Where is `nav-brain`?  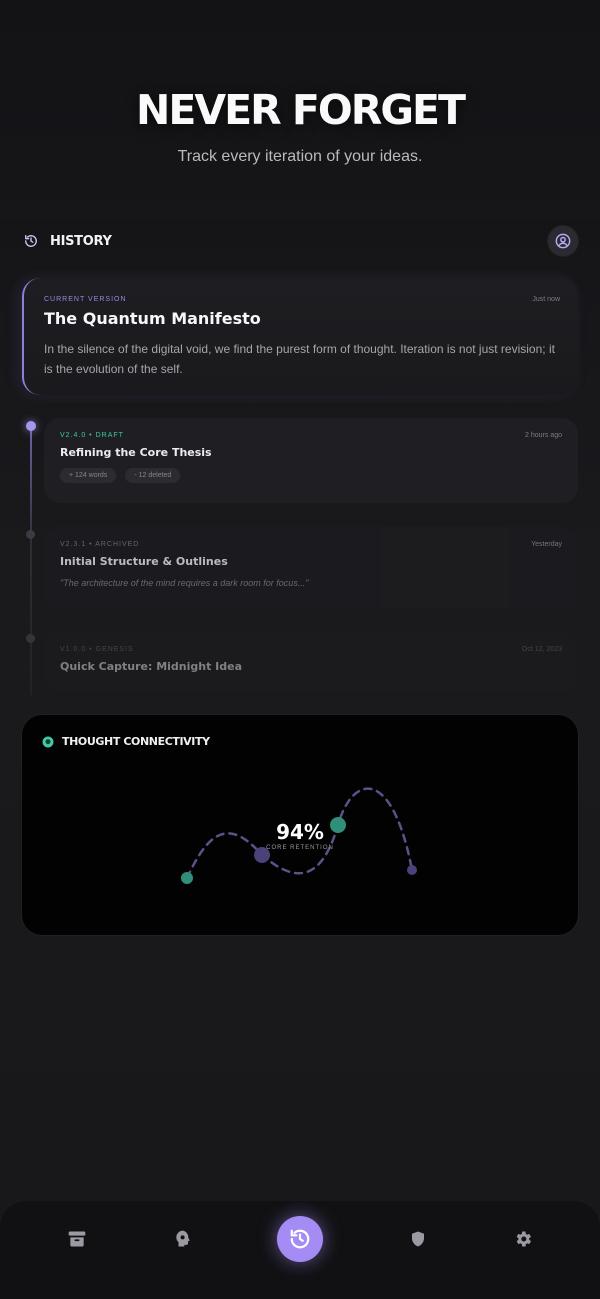
nav-brain is located at coordinates (183, 1239).